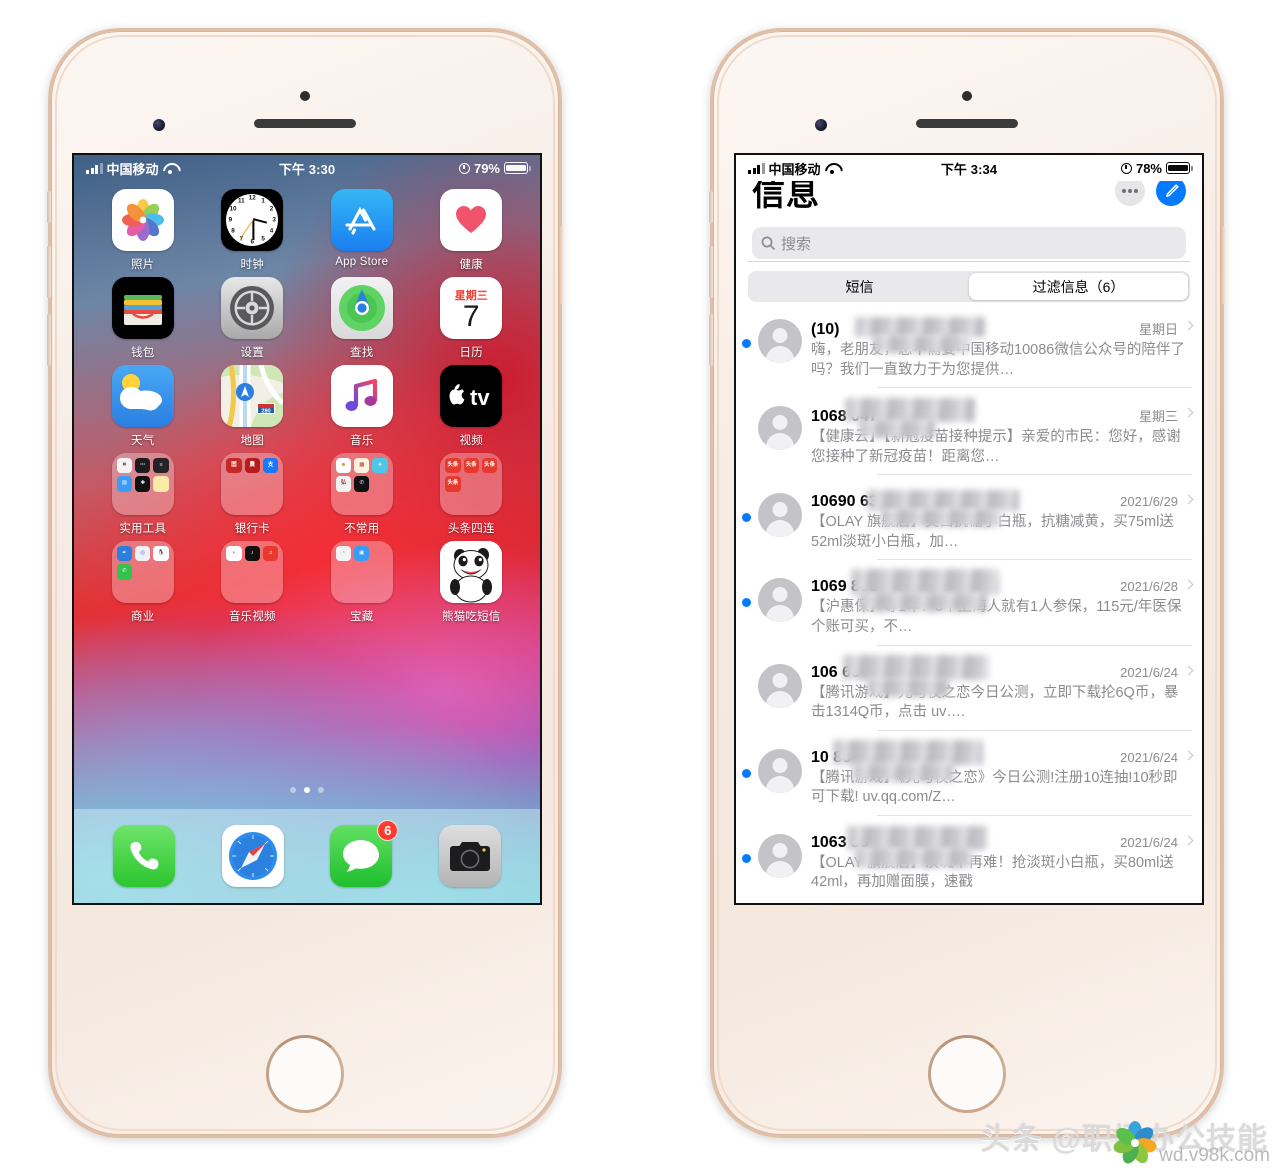 The width and height of the screenshot is (1280, 1172). What do you see at coordinates (143, 230) in the screenshot?
I see `app-icon-photos: 照片` at bounding box center [143, 230].